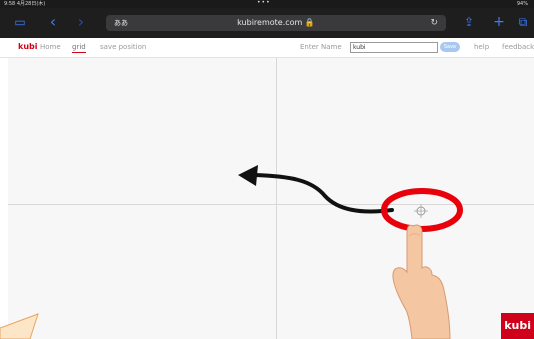 This screenshot has width=534, height=339. Describe the element at coordinates (499, 22) in the screenshot. I see `new-tab-icon: +` at that location.